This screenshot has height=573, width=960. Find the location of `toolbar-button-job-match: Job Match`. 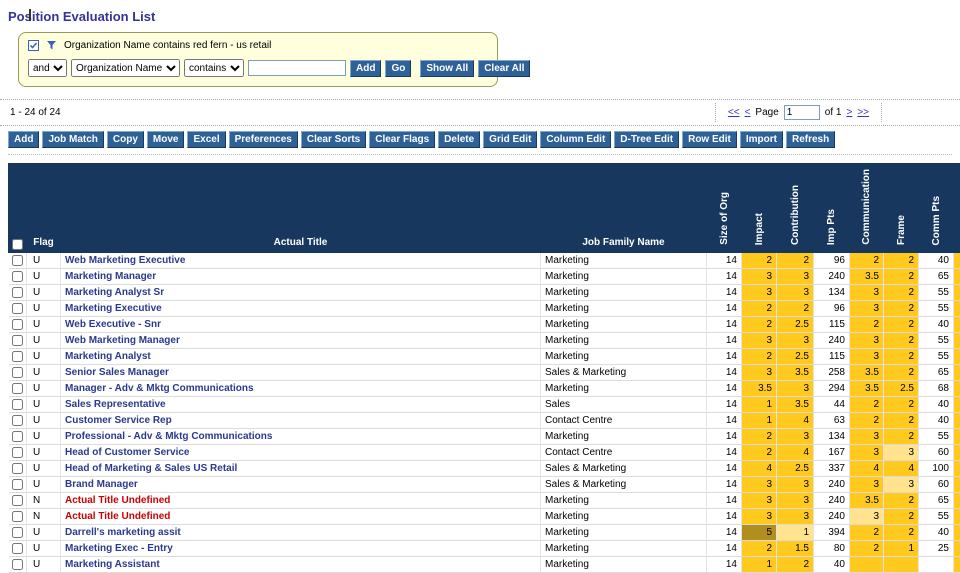

toolbar-button-job-match: Job Match is located at coordinates (72, 139).